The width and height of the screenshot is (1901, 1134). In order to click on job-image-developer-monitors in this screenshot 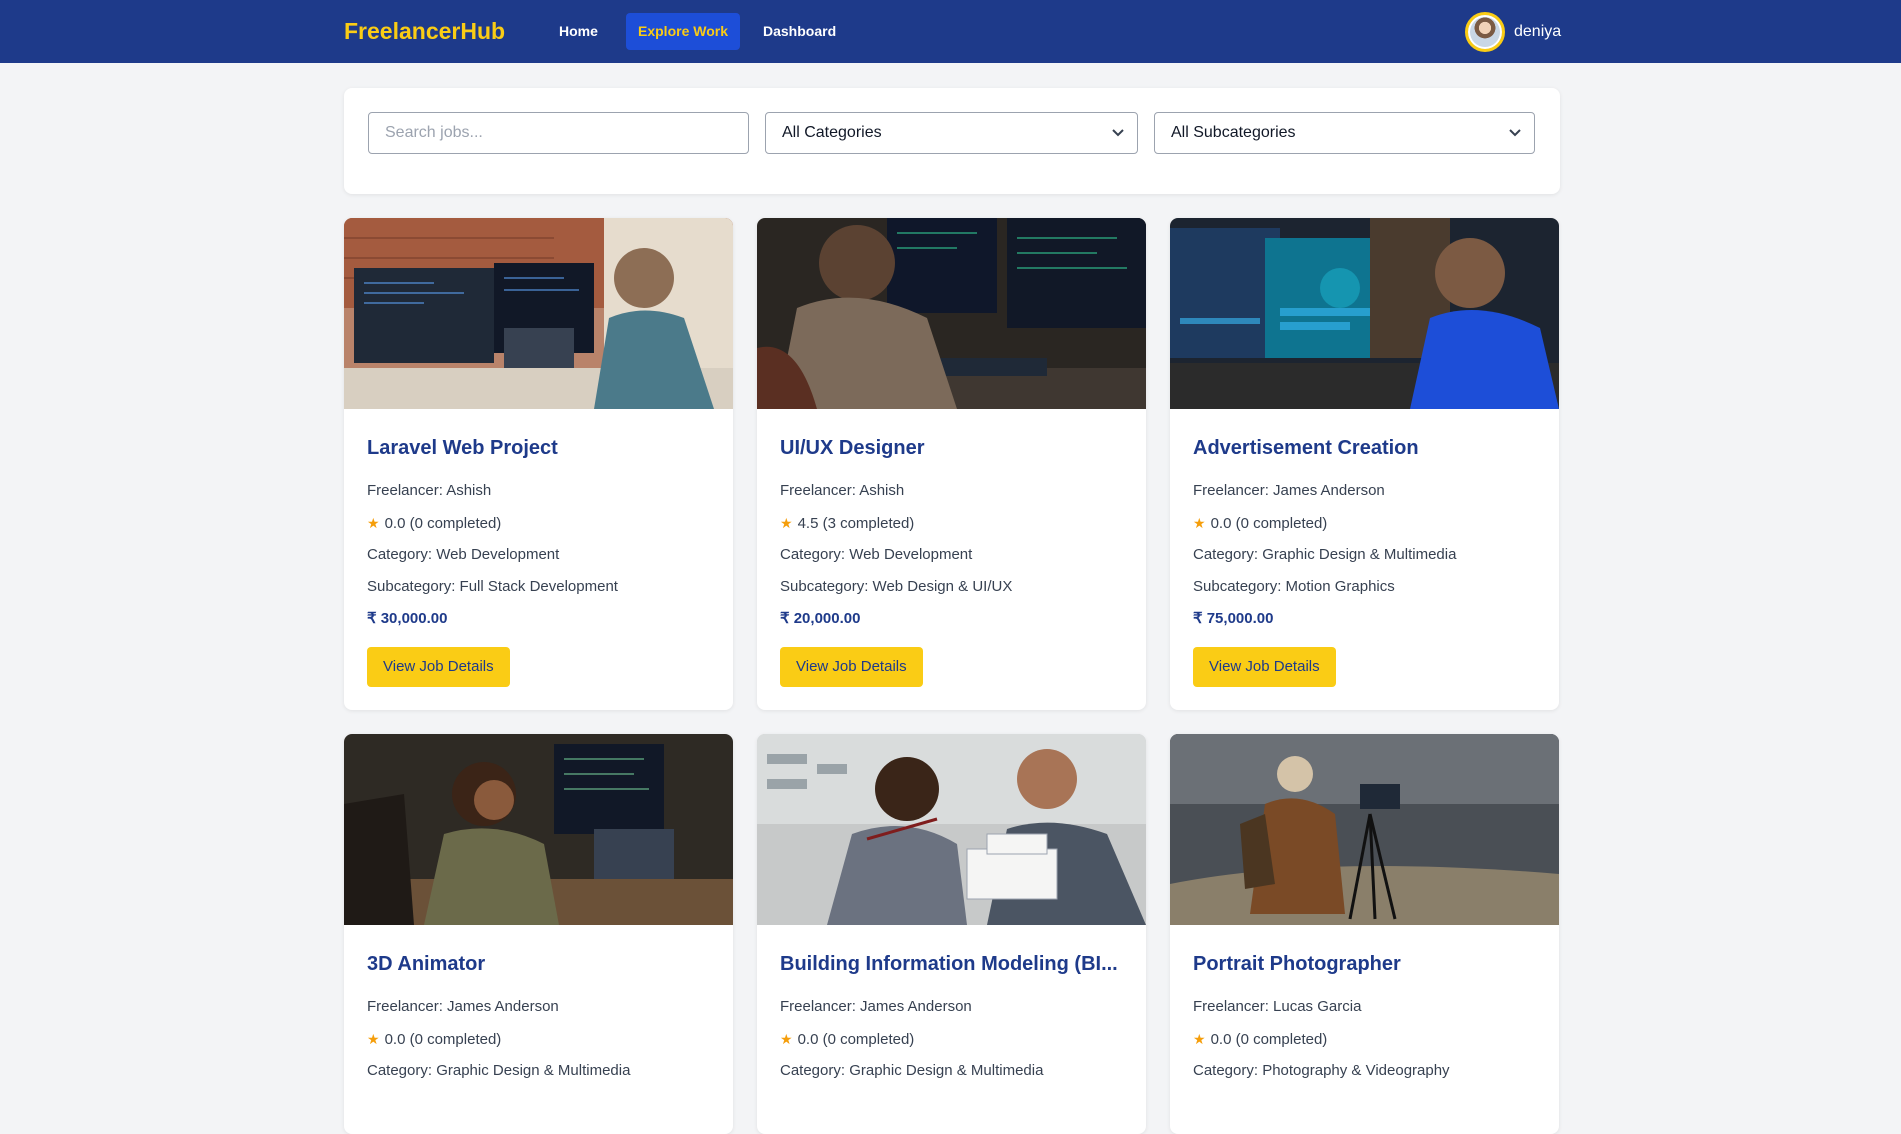, I will do `click(538, 313)`.